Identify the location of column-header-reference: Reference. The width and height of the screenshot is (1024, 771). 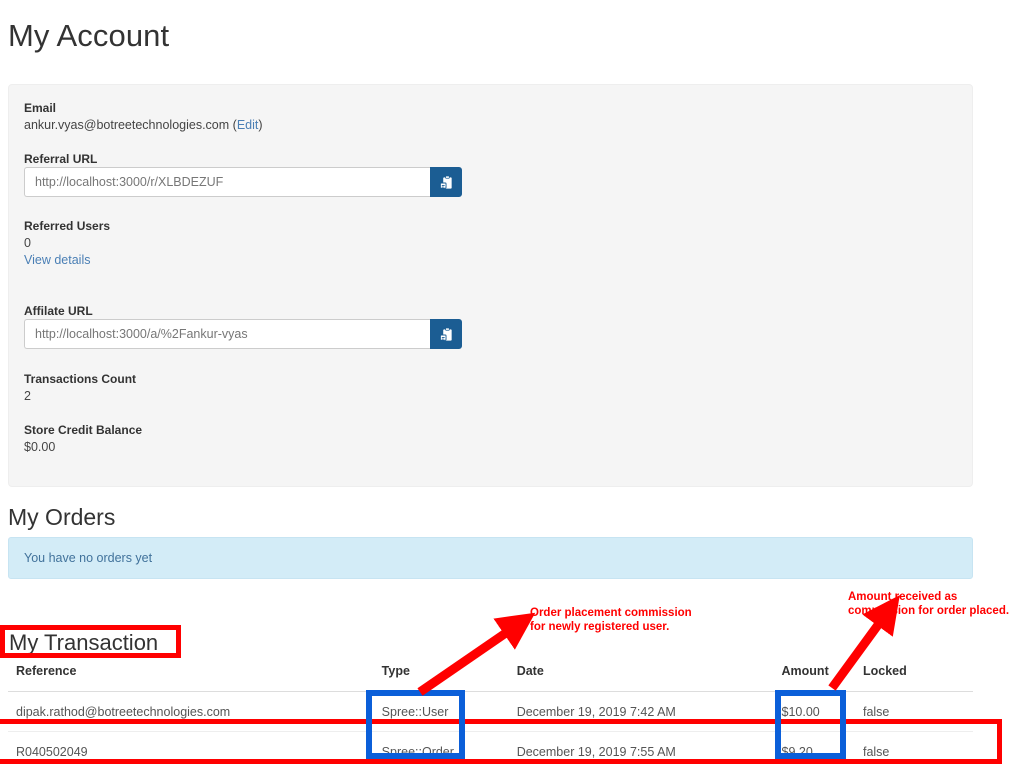
(195, 678).